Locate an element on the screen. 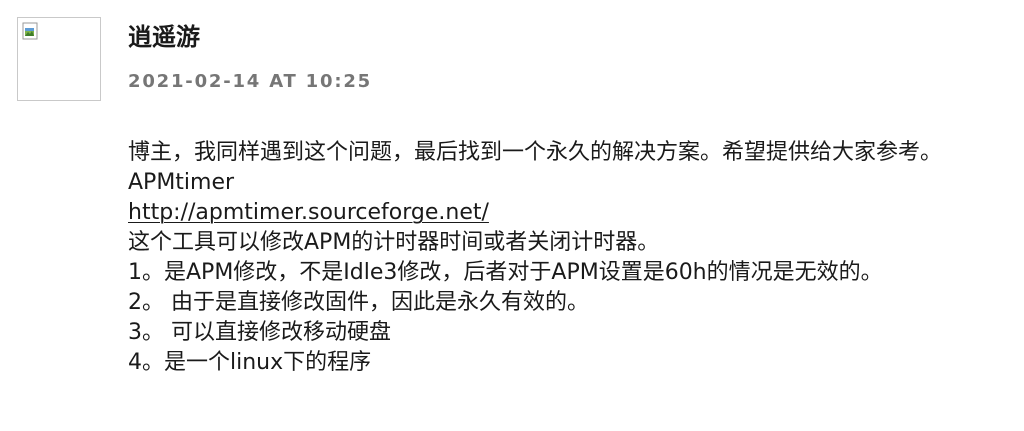 The height and width of the screenshot is (431, 1024). comment-text-line: 2。 由于是直接修改固件，因此是永久有效的。 is located at coordinates (358, 302).